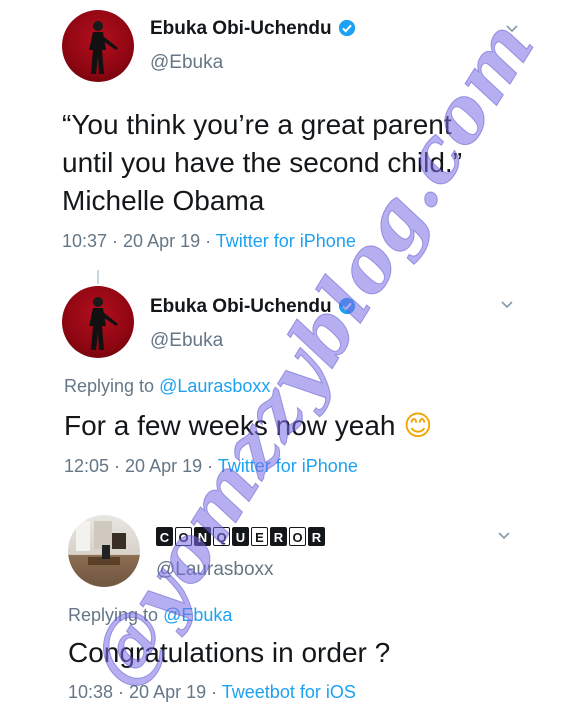 This screenshot has height=720, width=576. What do you see at coordinates (229, 652) in the screenshot?
I see `tweet-text: Congratulations in order ?` at bounding box center [229, 652].